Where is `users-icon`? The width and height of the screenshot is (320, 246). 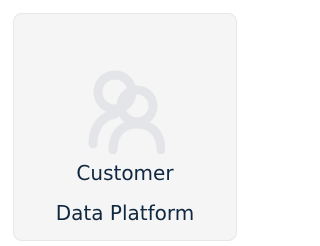 users-icon is located at coordinates (126, 112).